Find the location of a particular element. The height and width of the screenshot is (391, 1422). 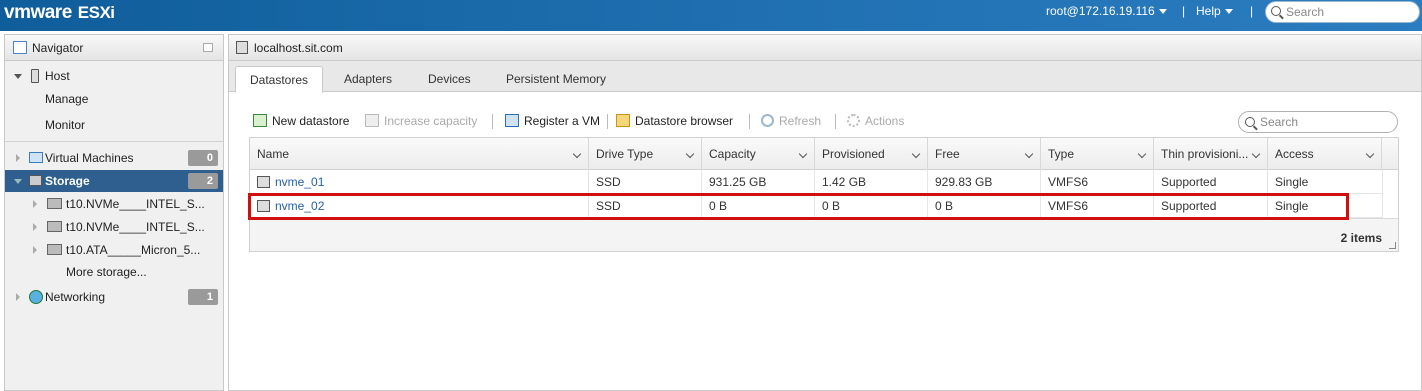

cell-free: 929.83 GB is located at coordinates (984, 182).